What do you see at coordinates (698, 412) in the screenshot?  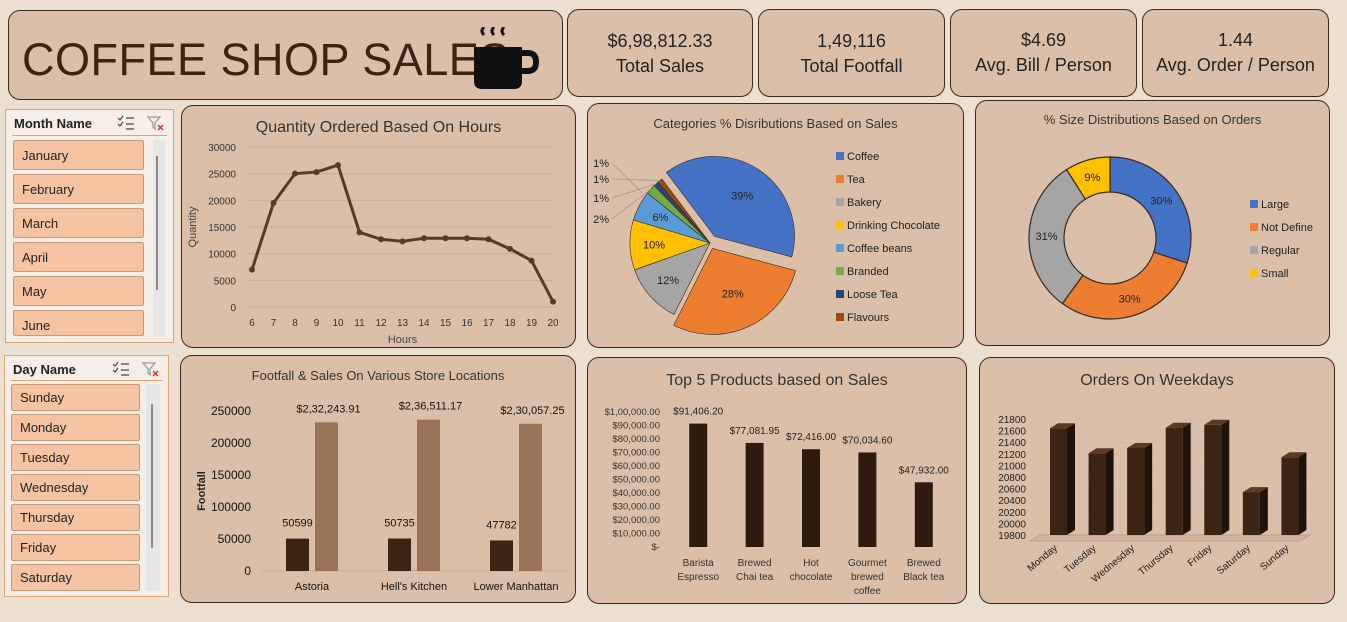 I see `data-label: $91,406.20` at bounding box center [698, 412].